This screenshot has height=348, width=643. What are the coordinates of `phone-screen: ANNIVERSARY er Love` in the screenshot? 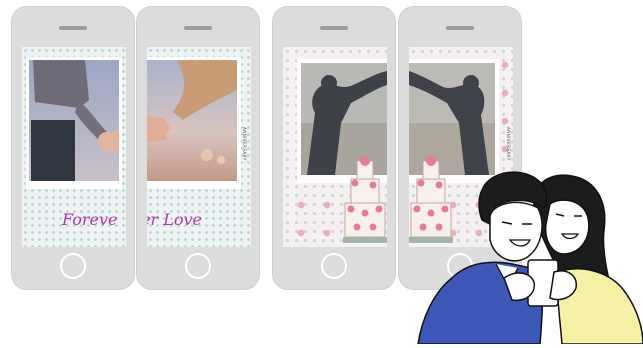 It's located at (199, 147).